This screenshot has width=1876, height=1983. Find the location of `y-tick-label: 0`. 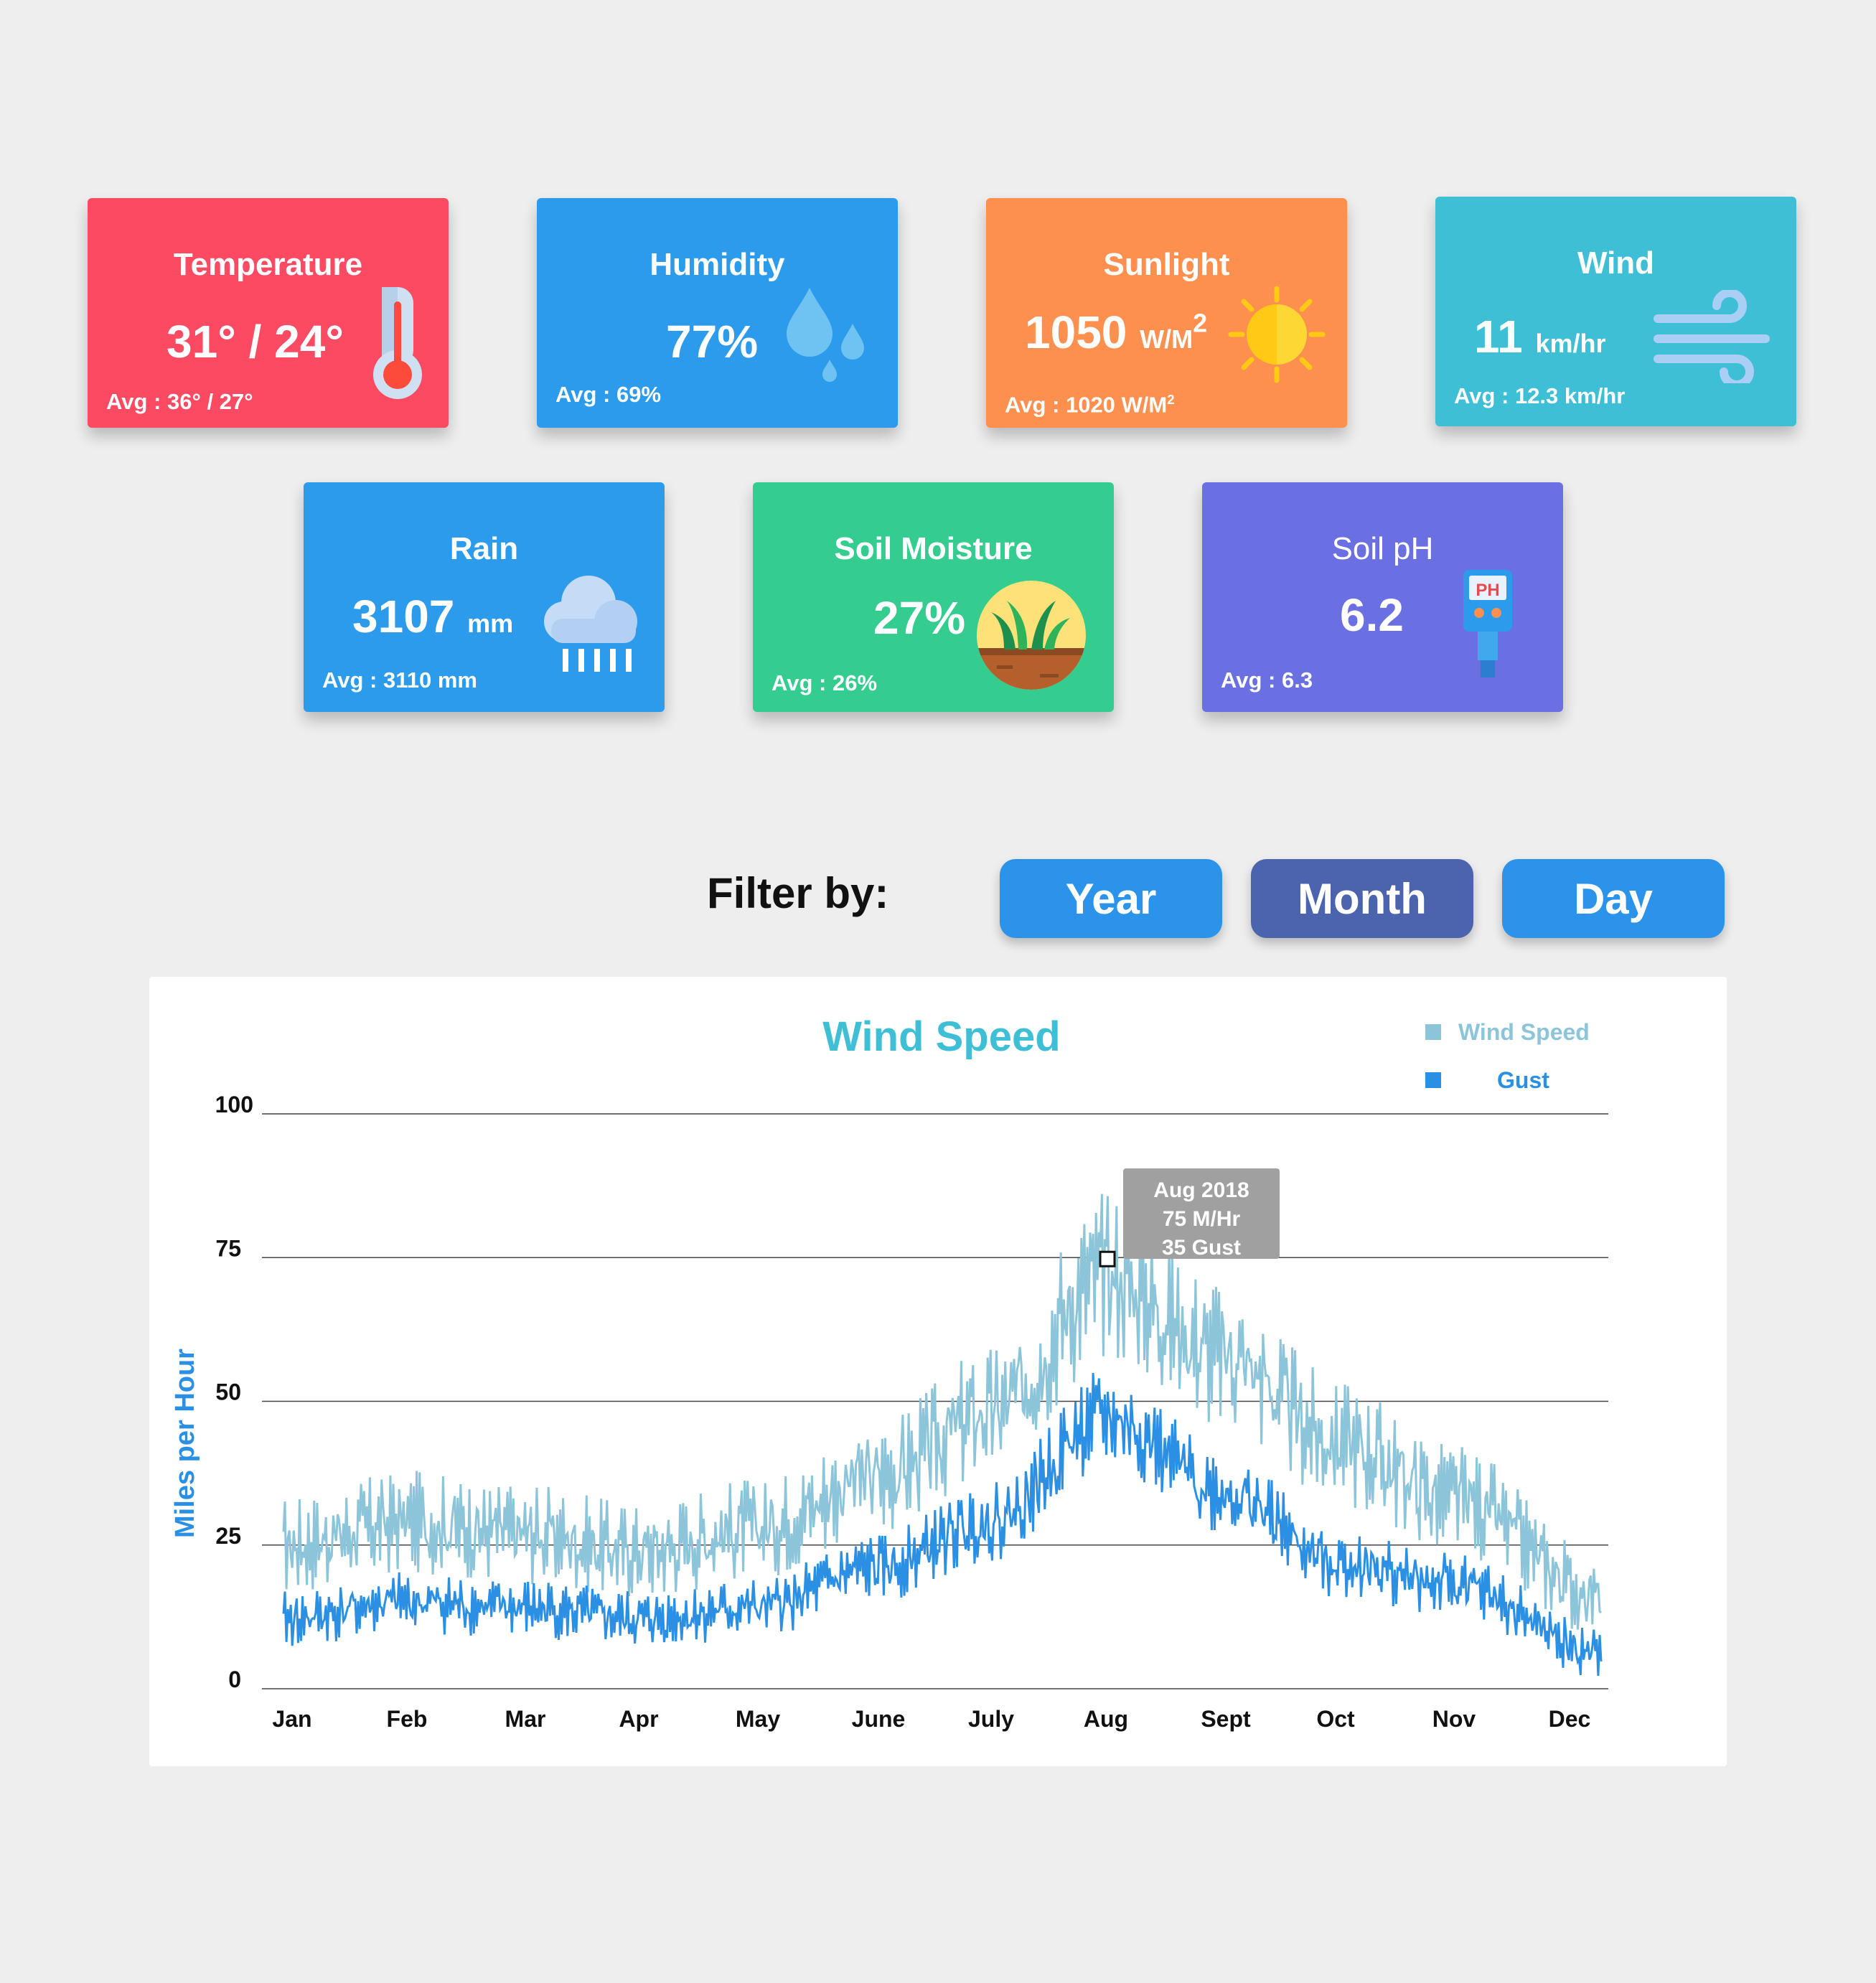

y-tick-label: 0 is located at coordinates (234, 1679).